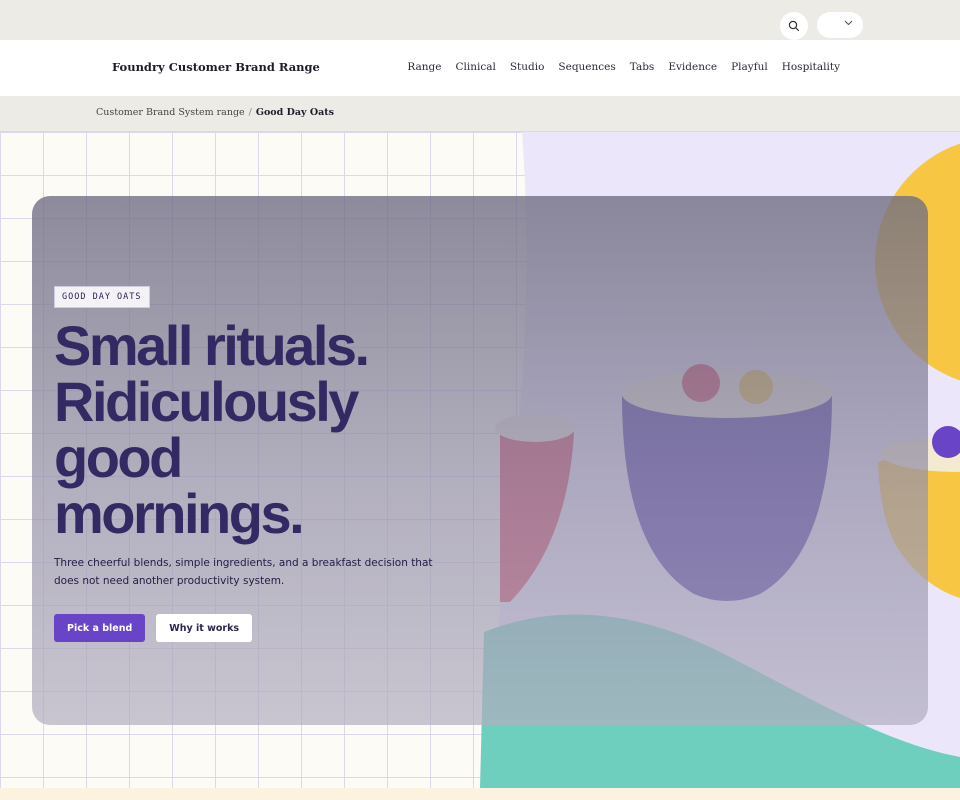  I want to click on search-icon, so click(794, 26).